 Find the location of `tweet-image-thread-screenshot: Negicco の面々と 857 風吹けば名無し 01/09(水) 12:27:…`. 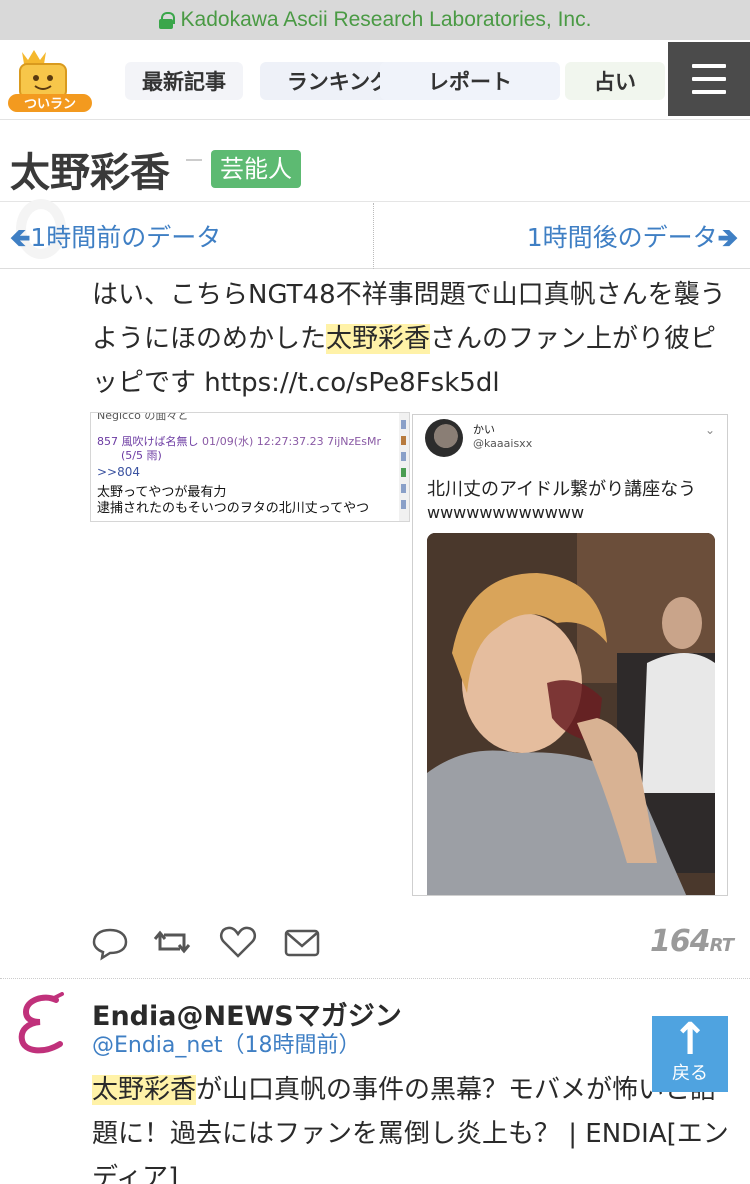

tweet-image-thread-screenshot: Negicco の面々と 857 風吹けば名無し 01/09(水) 12:27:… is located at coordinates (250, 467).